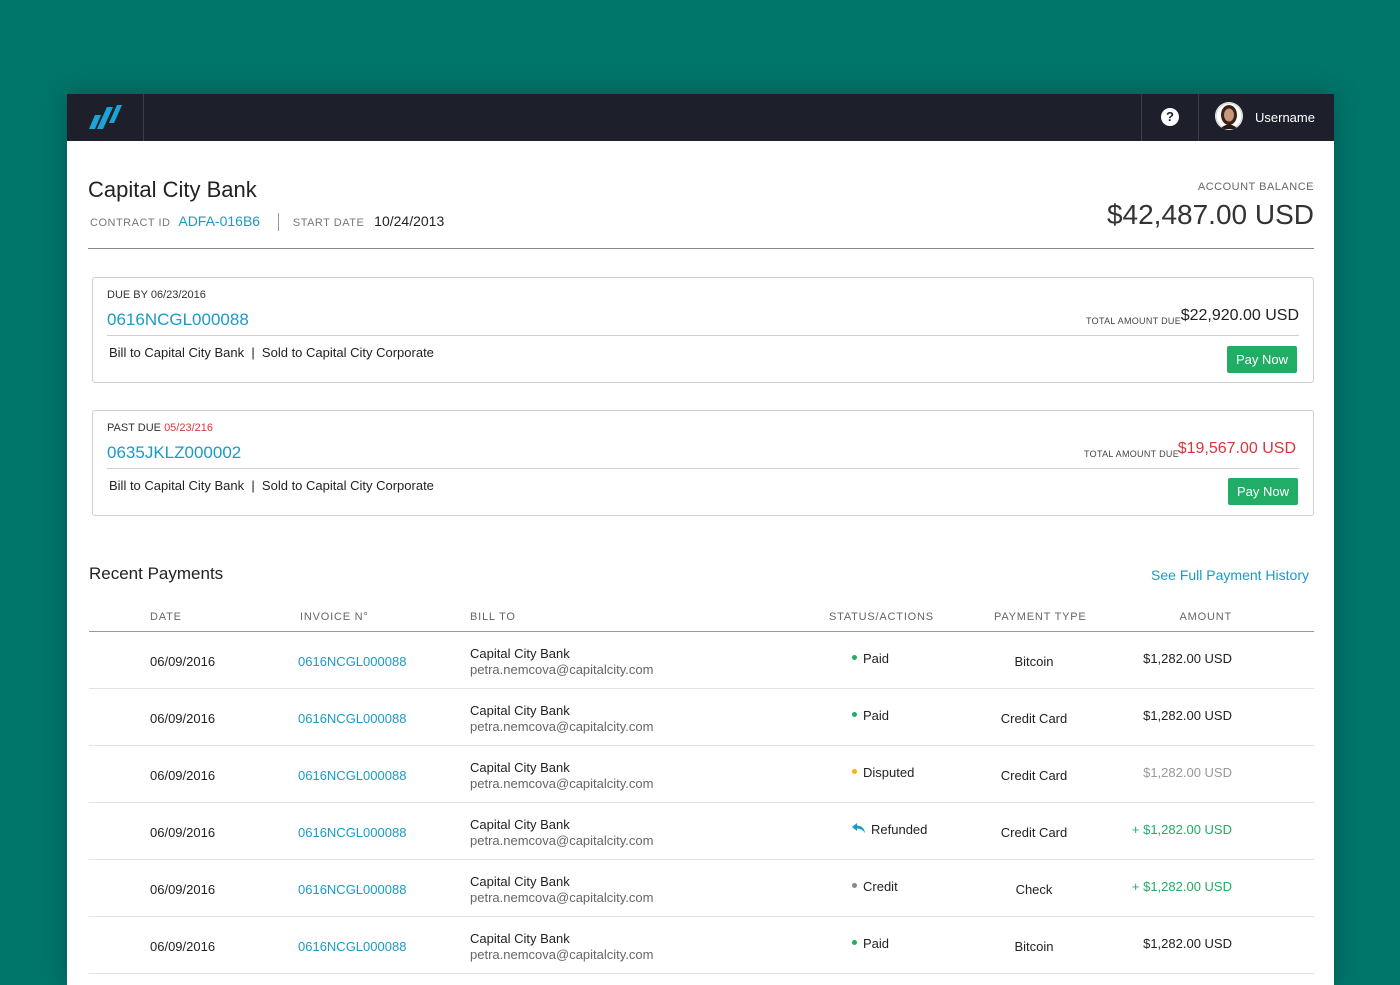  I want to click on payment-amount: + $1,282.00 USD, so click(1181, 829).